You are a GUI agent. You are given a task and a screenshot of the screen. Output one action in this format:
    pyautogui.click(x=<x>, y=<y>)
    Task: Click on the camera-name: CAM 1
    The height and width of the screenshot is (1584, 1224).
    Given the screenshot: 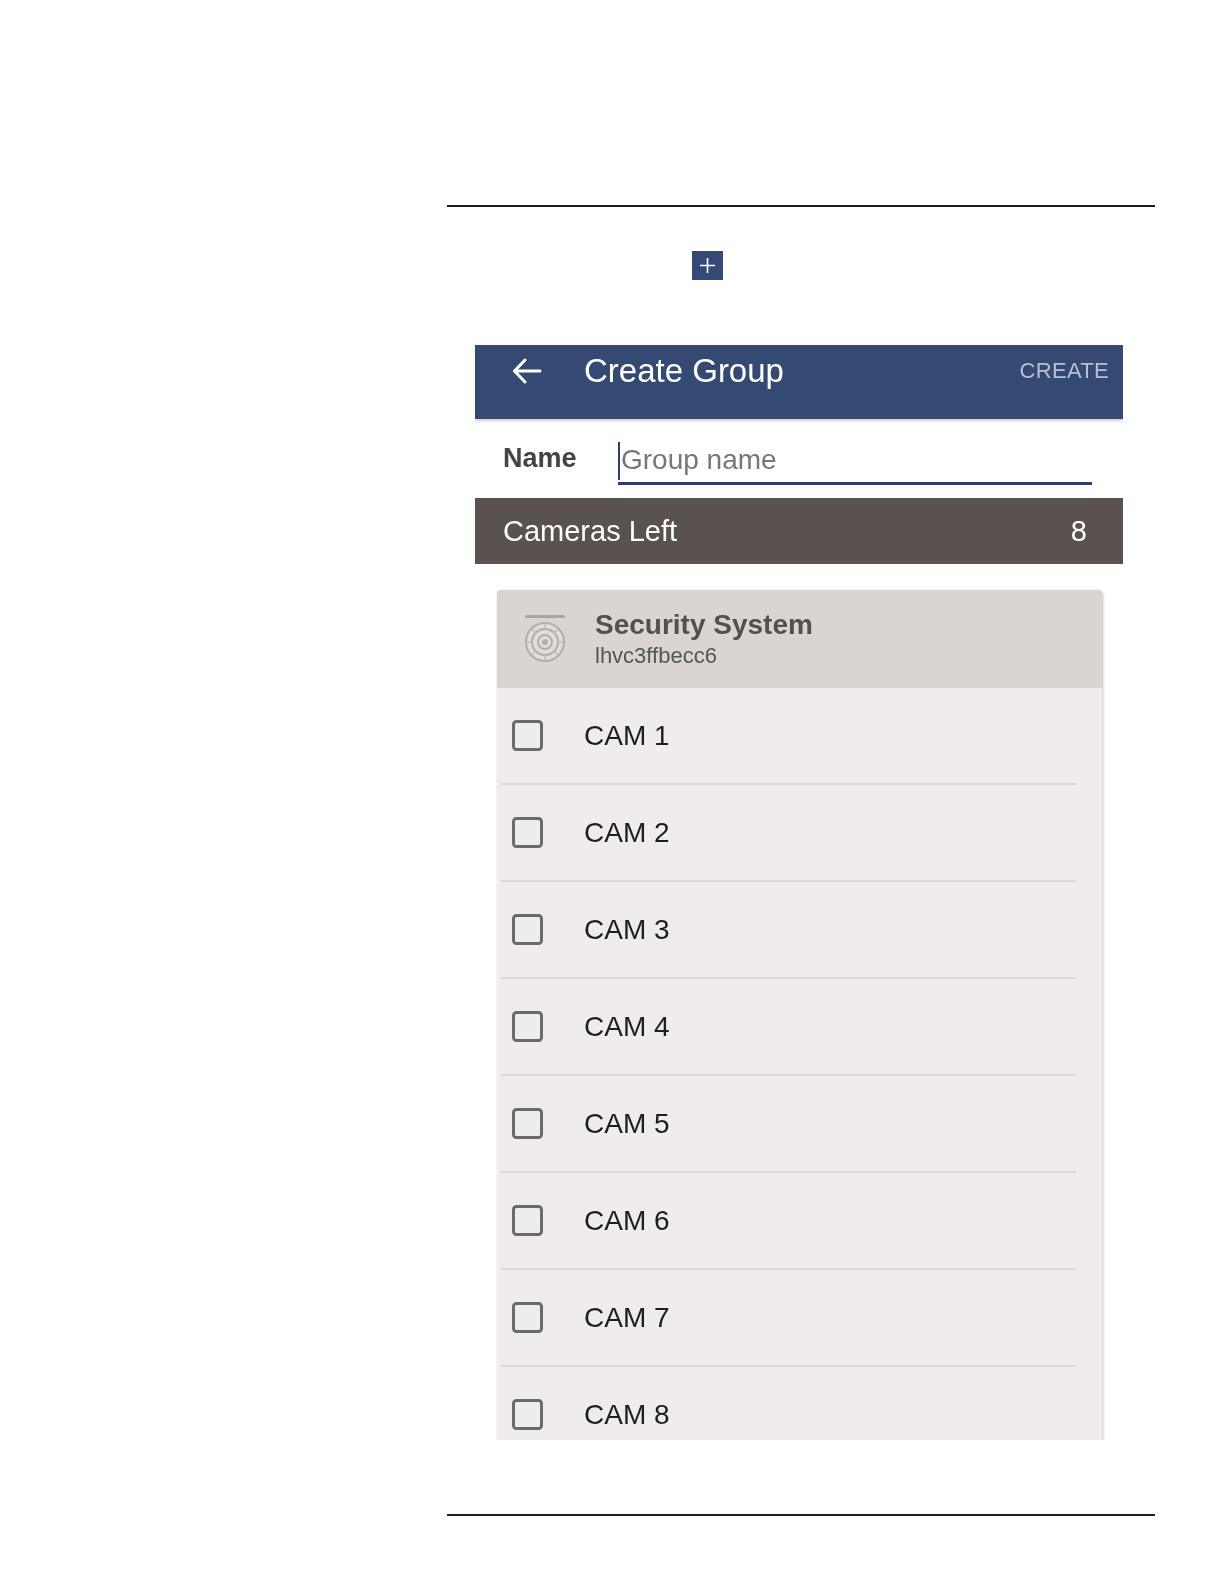 What is the action you would take?
    pyautogui.click(x=627, y=735)
    